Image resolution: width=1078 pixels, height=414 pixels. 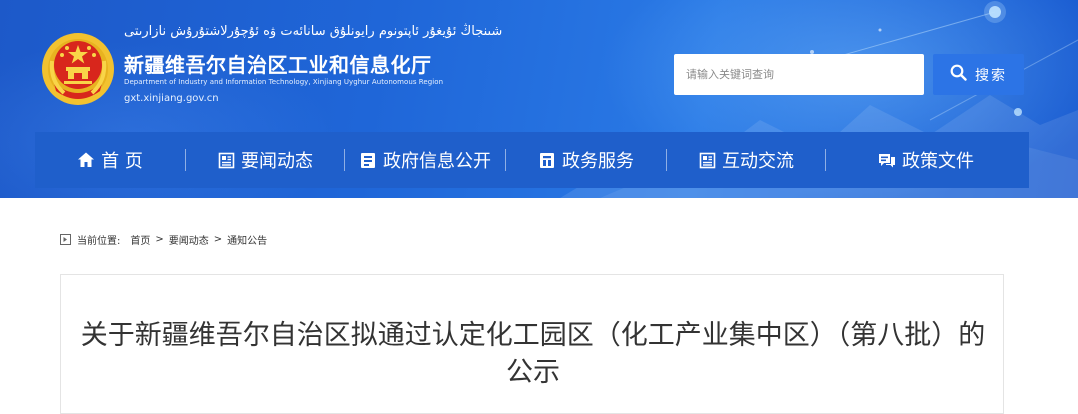 What do you see at coordinates (707, 160) in the screenshot?
I see `interaction-icon` at bounding box center [707, 160].